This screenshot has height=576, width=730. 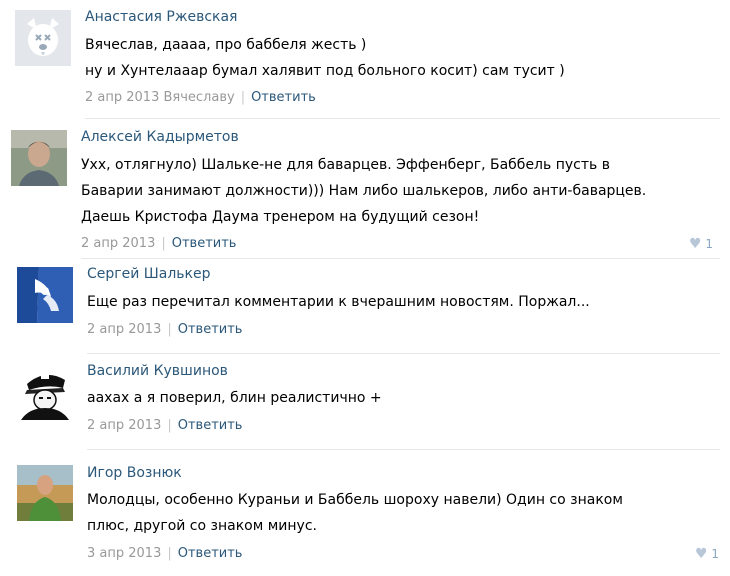 I want to click on schalke-flag-avatar, so click(x=45, y=295).